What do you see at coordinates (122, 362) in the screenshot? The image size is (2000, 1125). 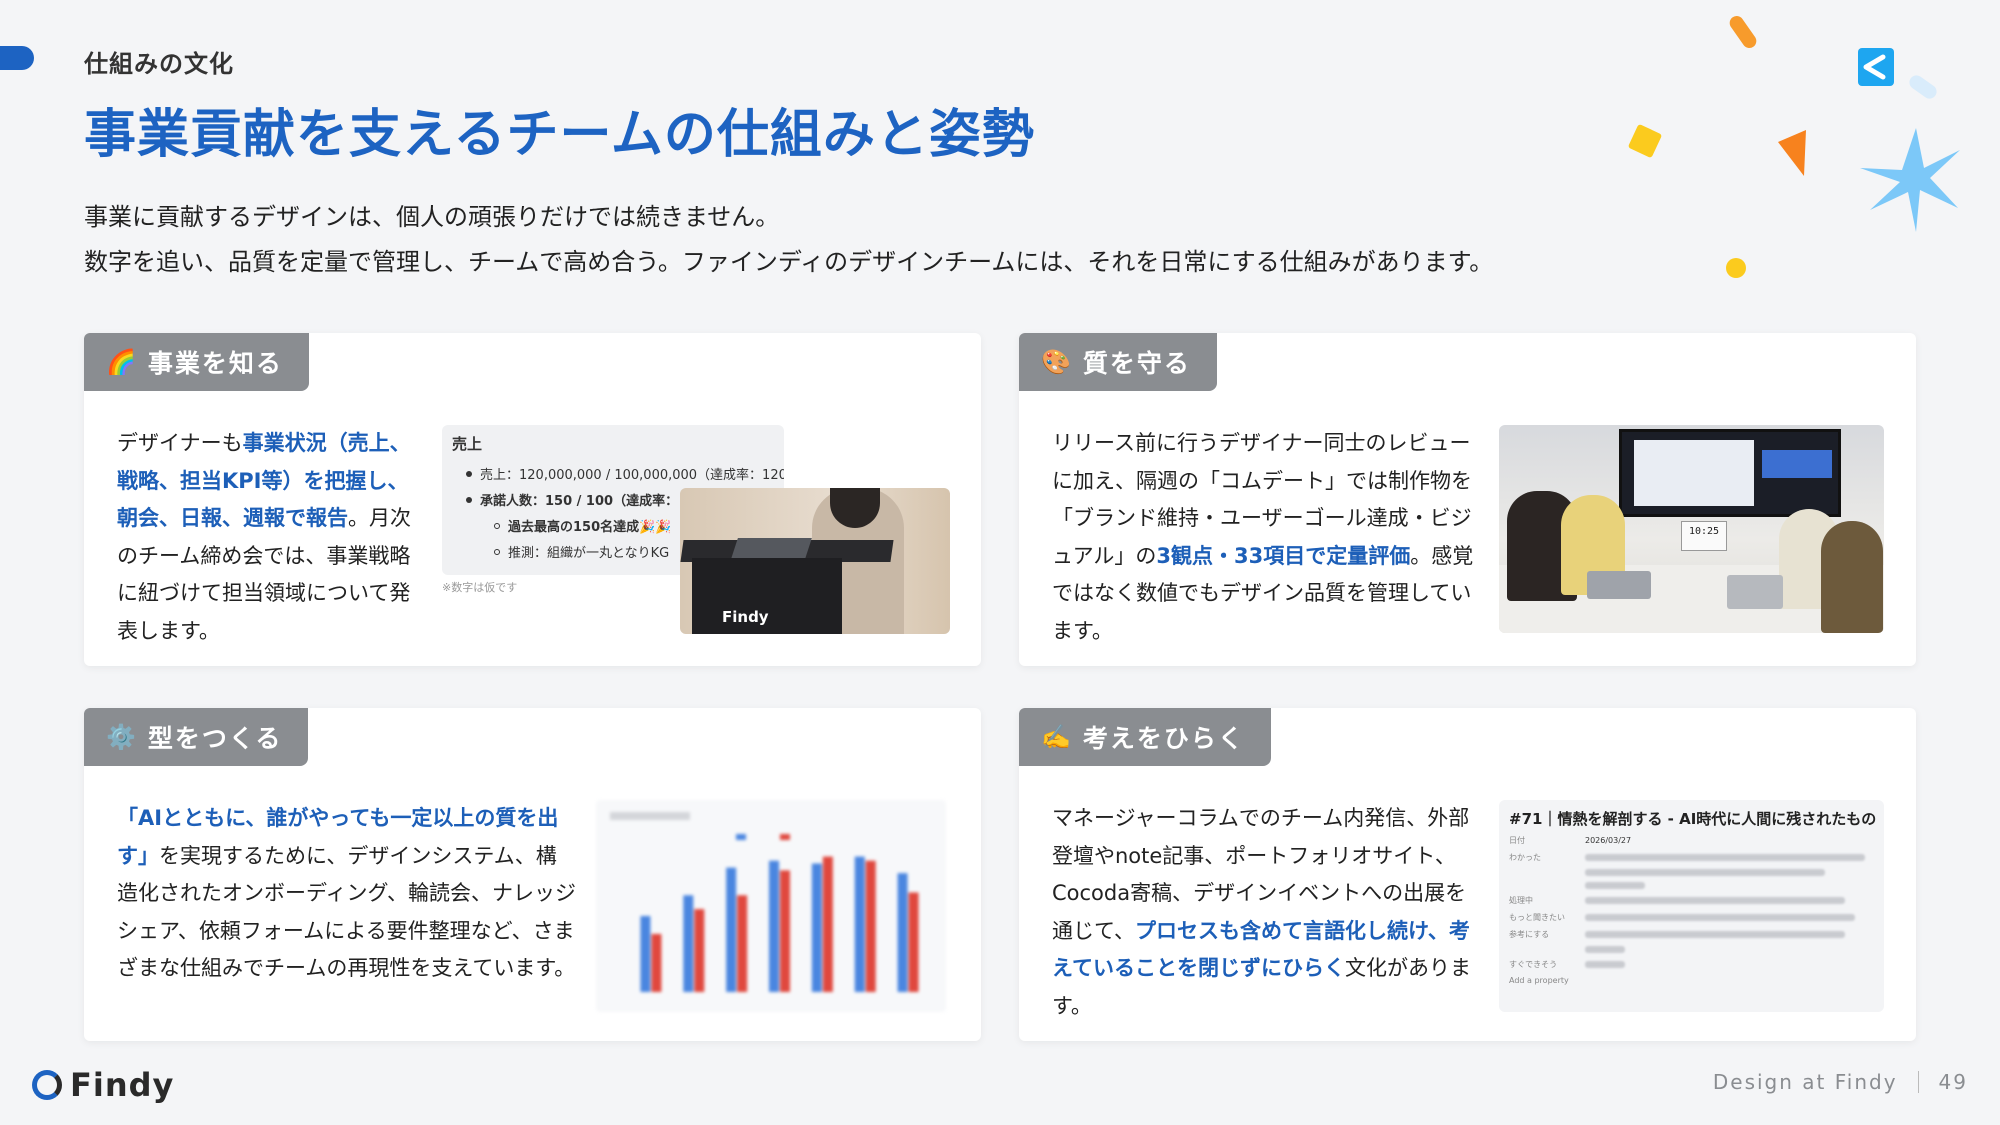 I see `rainbow-icon: 🌈` at bounding box center [122, 362].